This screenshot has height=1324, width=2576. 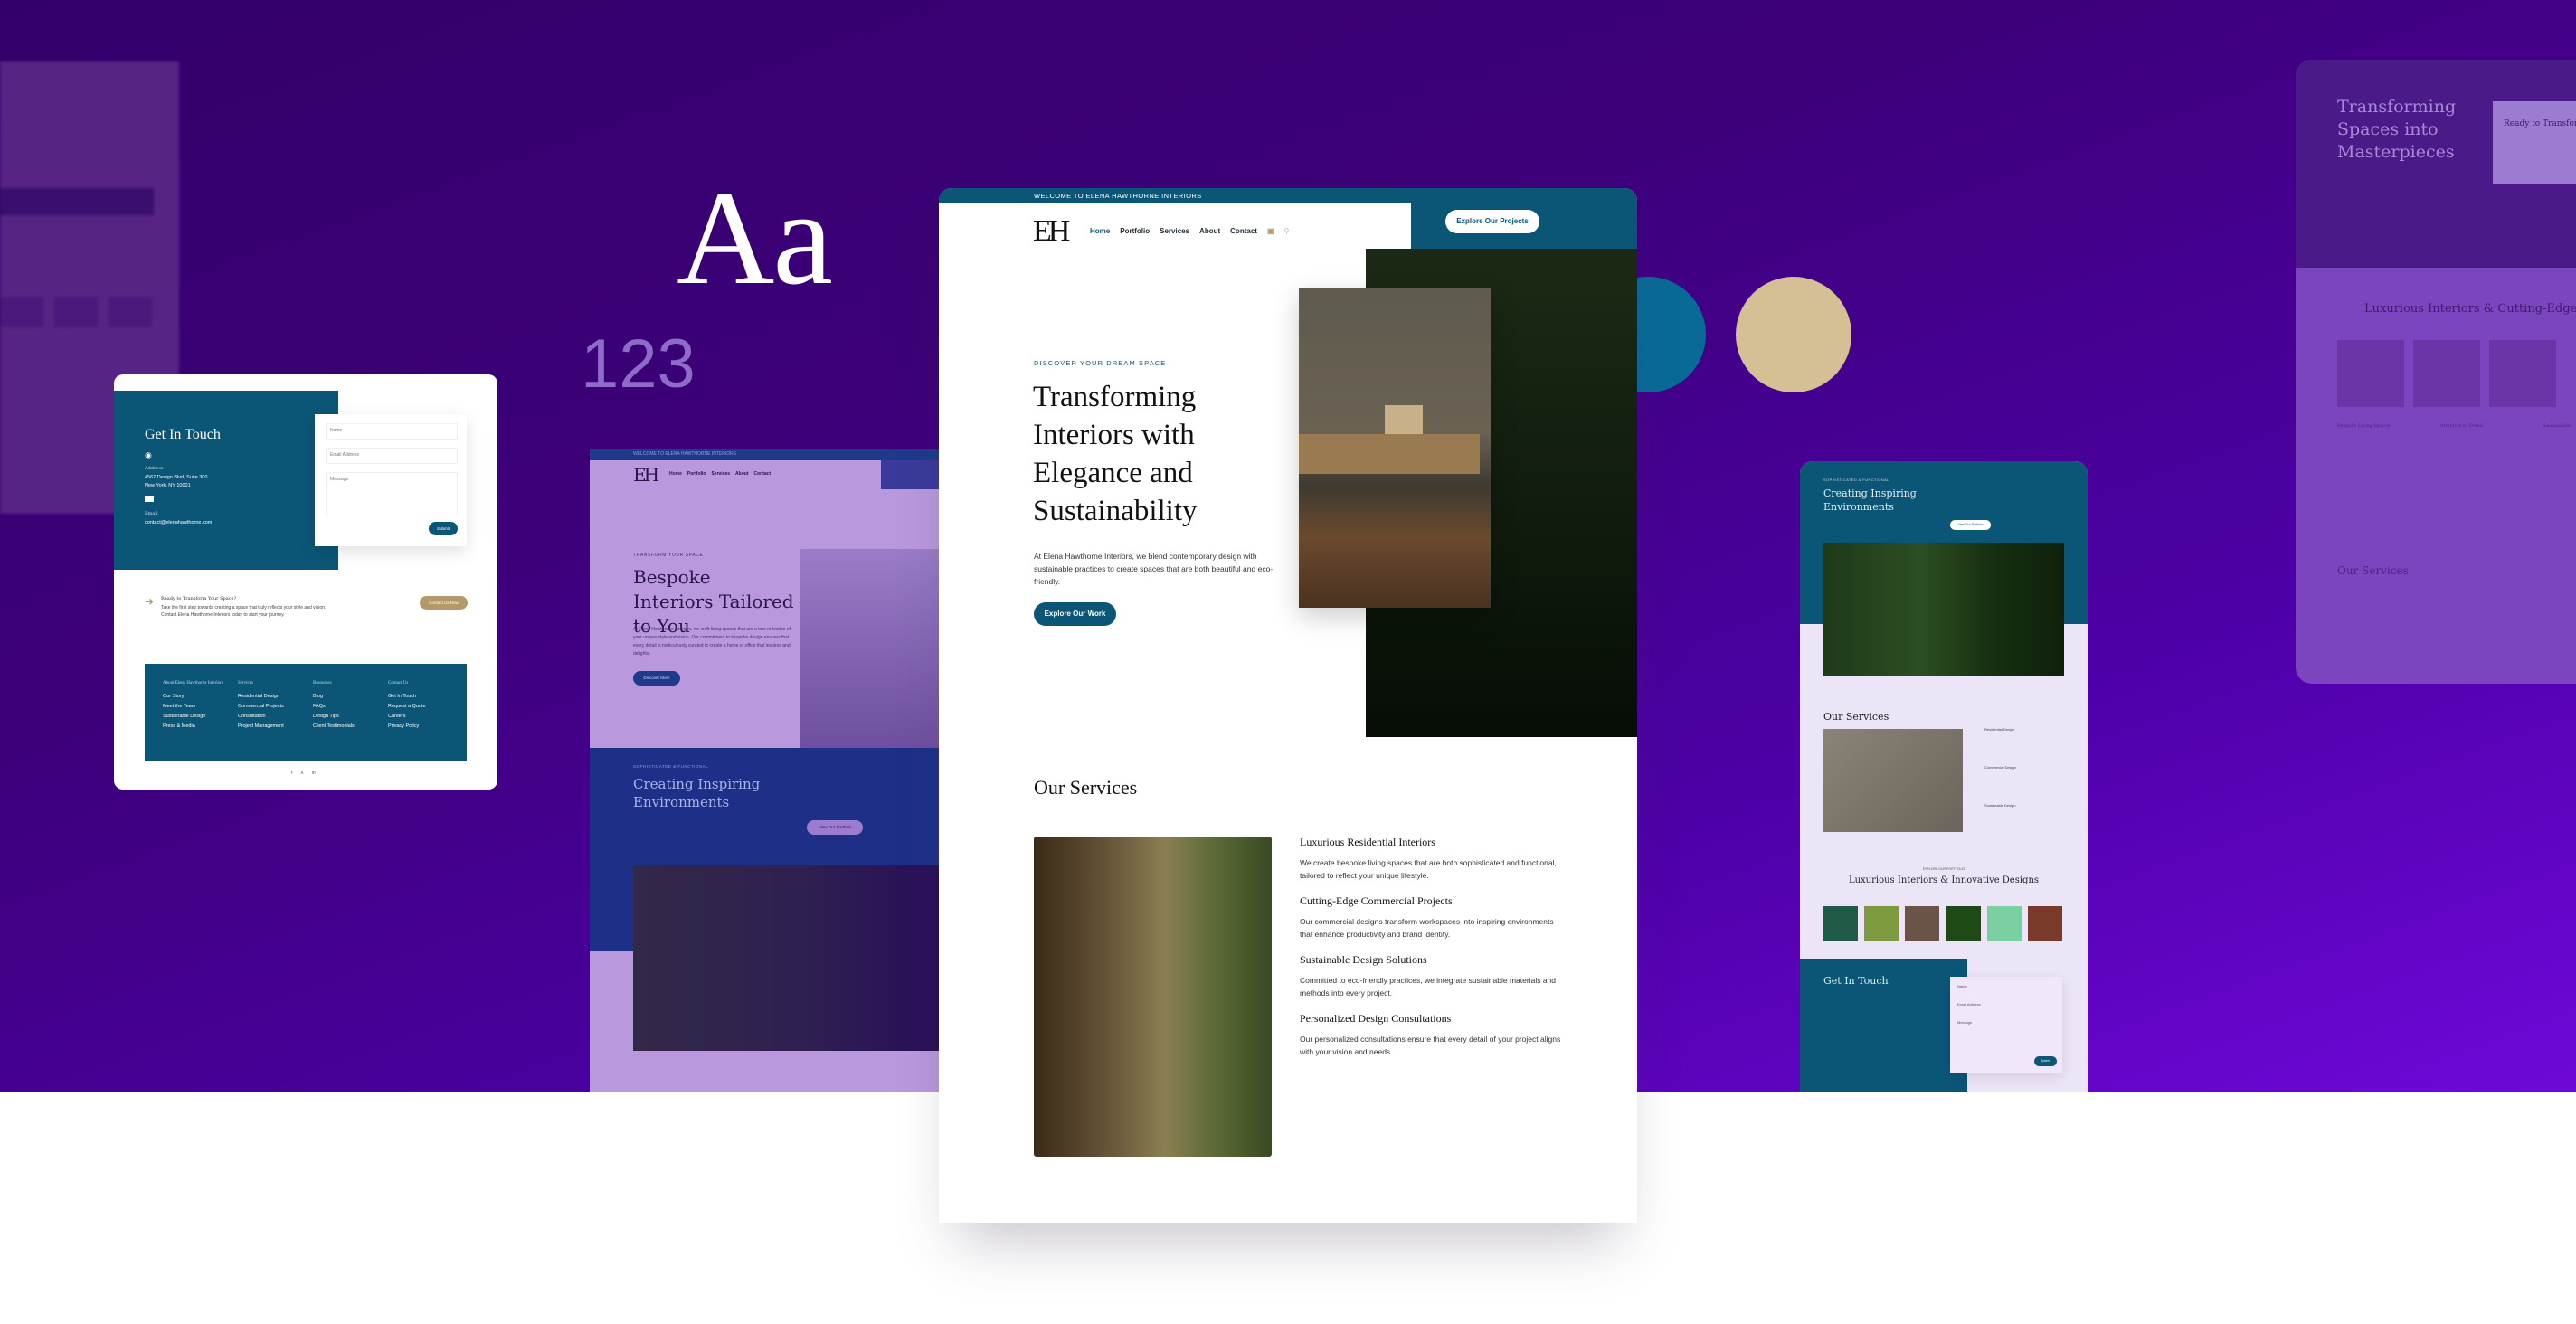 I want to click on service-title: Luxurious Residential Interiors, so click(x=1367, y=842).